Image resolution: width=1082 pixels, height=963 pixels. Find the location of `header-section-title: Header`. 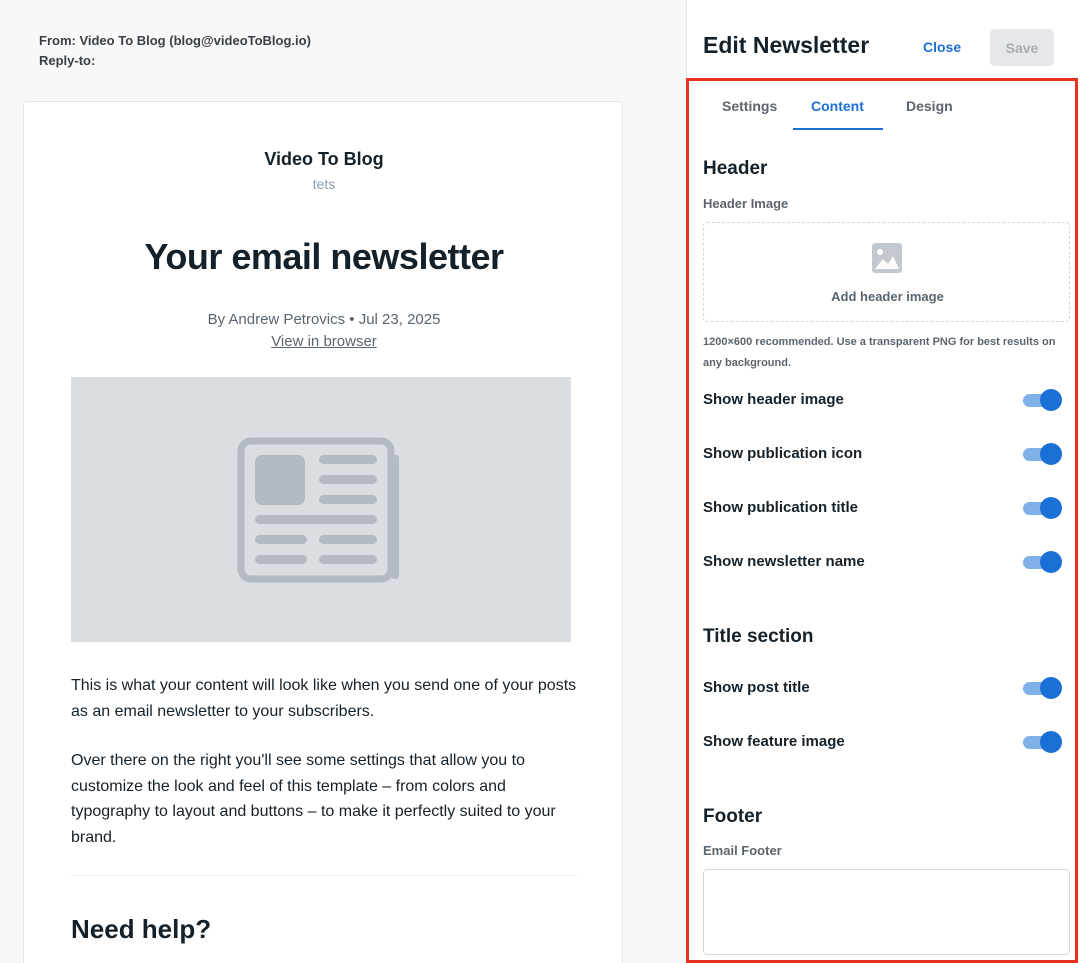

header-section-title: Header is located at coordinates (735, 168).